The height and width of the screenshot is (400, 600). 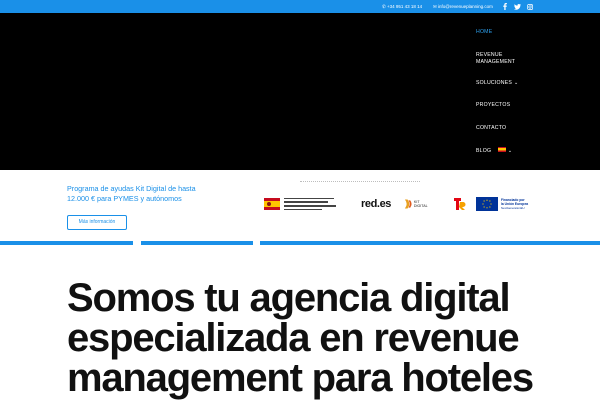 What do you see at coordinates (501, 149) in the screenshot?
I see `spain-flag-icon` at bounding box center [501, 149].